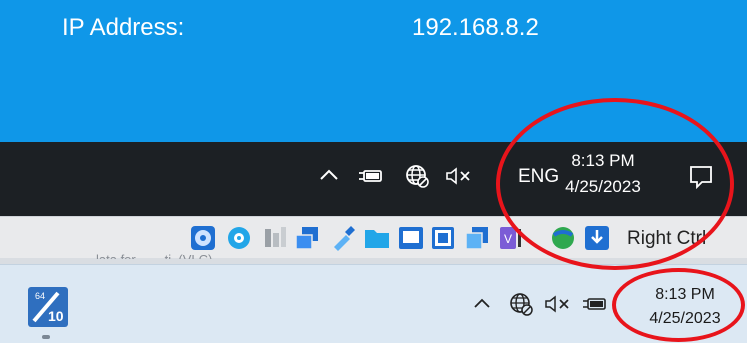 This screenshot has width=747, height=343. I want to click on host-key-label: Right Ctrl, so click(667, 238).